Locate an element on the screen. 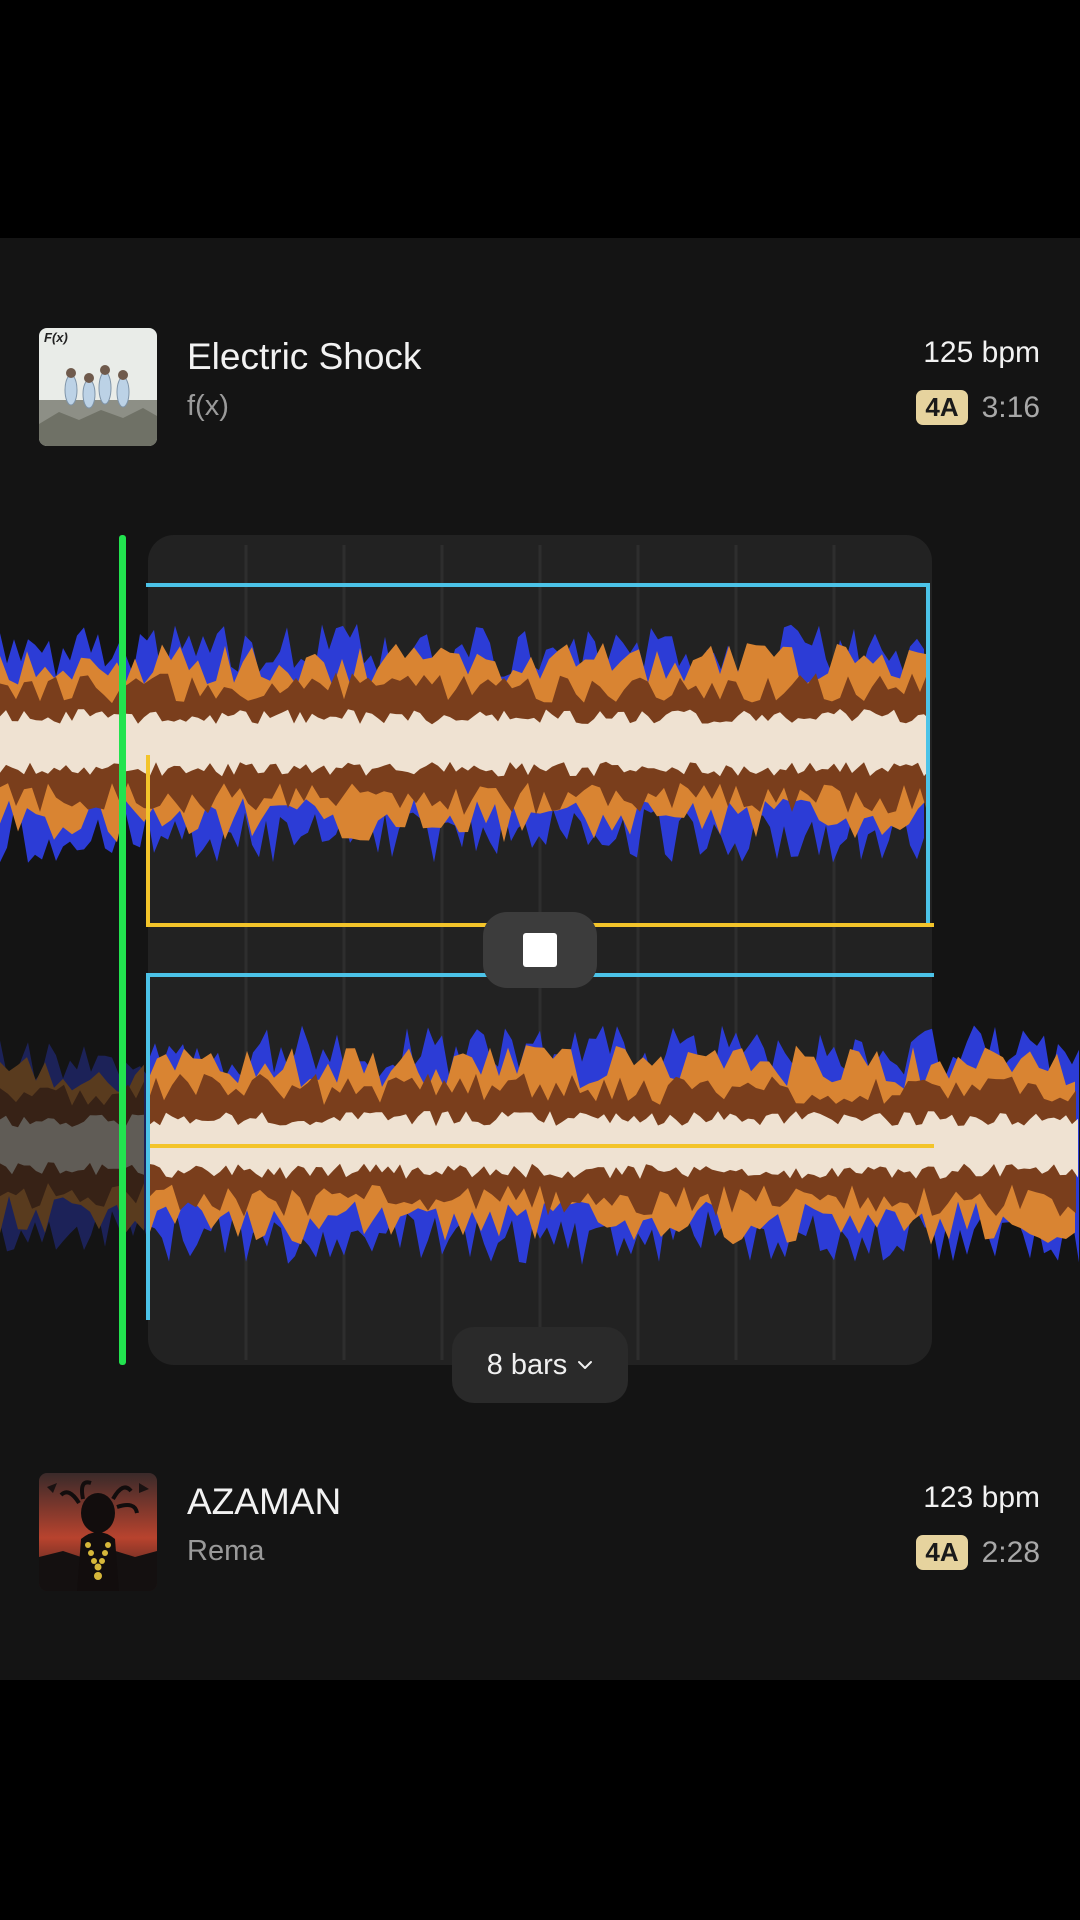  waveform-current is located at coordinates (465, 743).